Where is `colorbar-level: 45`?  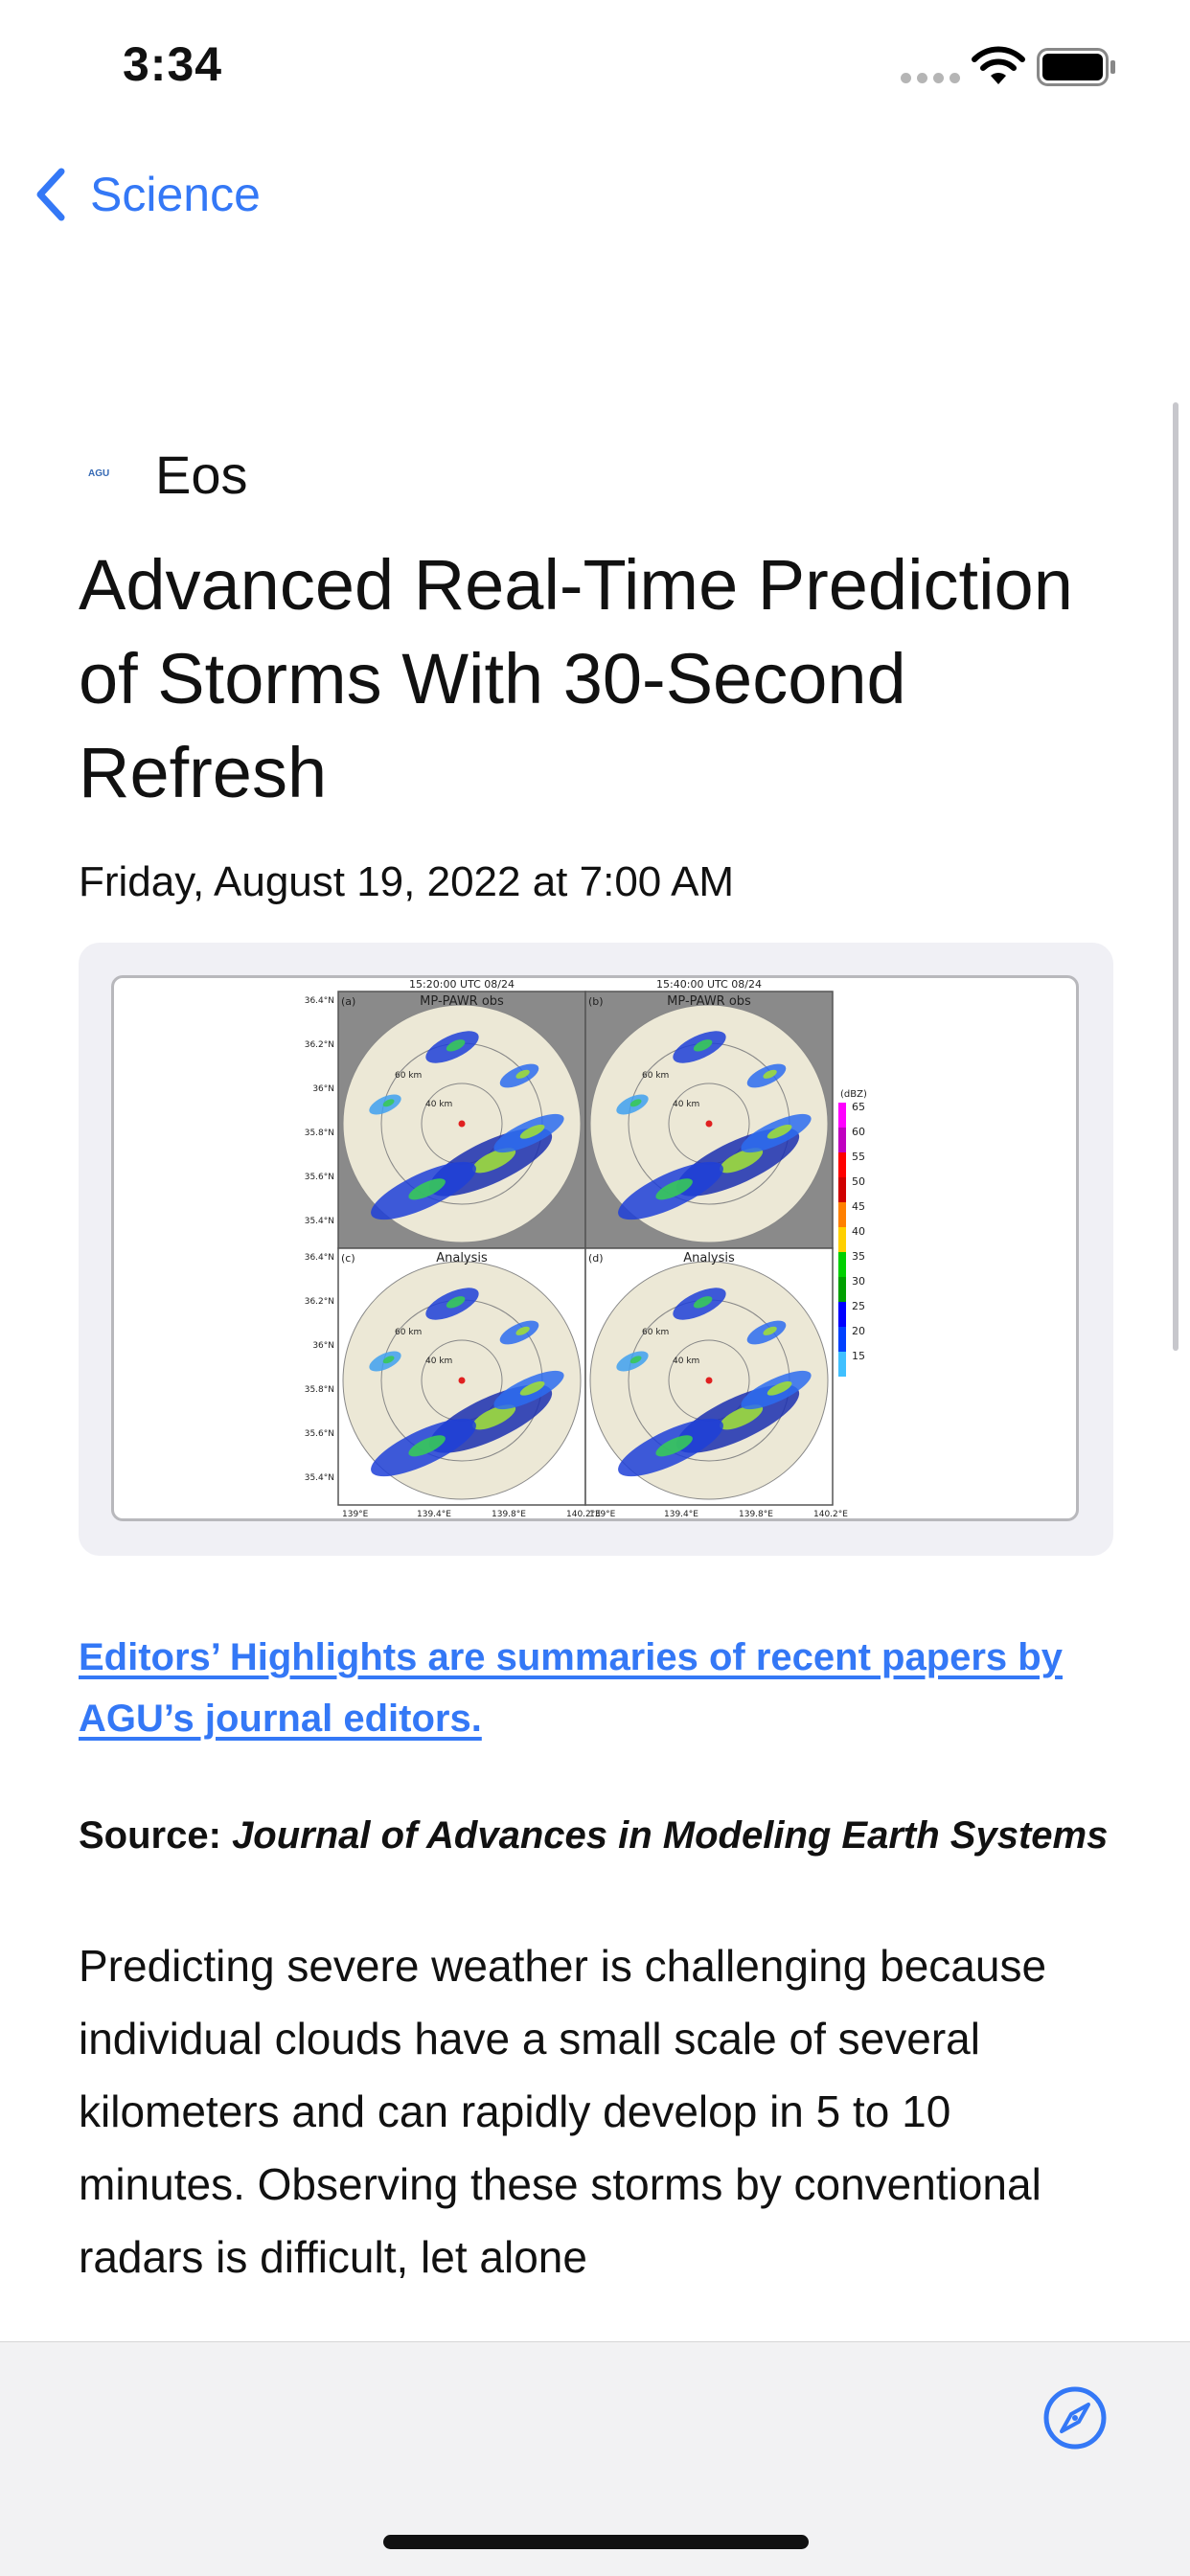 colorbar-level: 45 is located at coordinates (858, 1206).